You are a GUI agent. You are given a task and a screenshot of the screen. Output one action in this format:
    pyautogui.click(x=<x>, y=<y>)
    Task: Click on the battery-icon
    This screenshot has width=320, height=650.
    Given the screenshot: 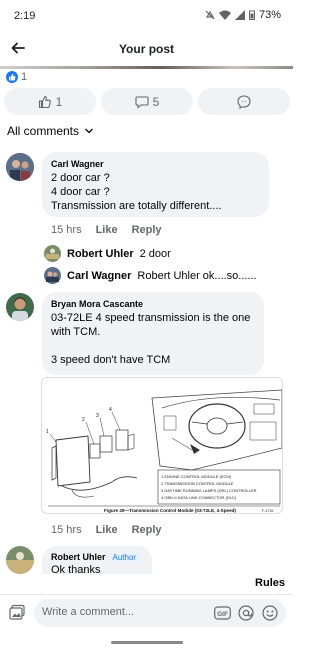 What is the action you would take?
    pyautogui.click(x=251, y=15)
    